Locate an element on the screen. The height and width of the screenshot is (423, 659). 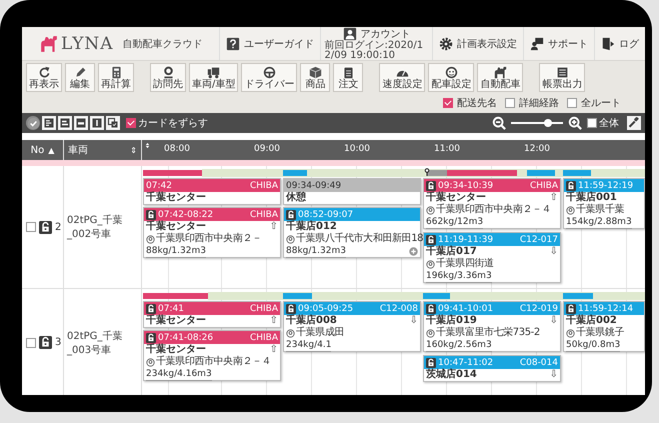
toolbar-button: 編集 is located at coordinates (80, 77).